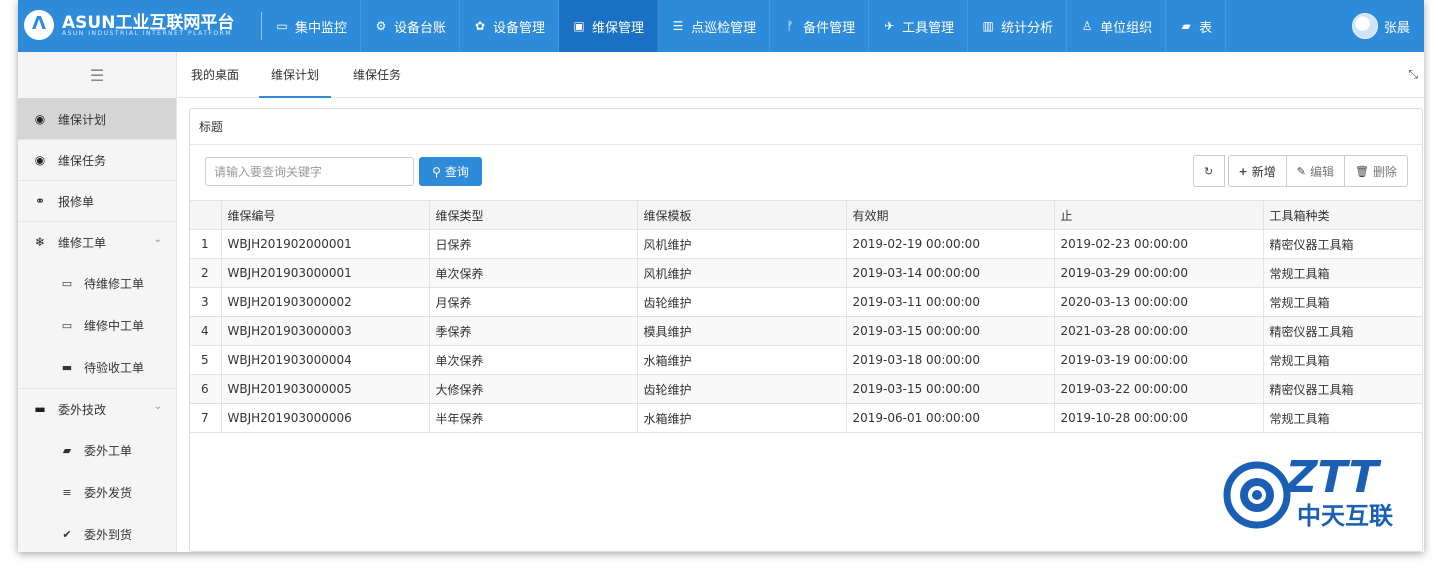 Image resolution: width=1438 pixels, height=571 pixels. I want to click on search-input, so click(309, 171).